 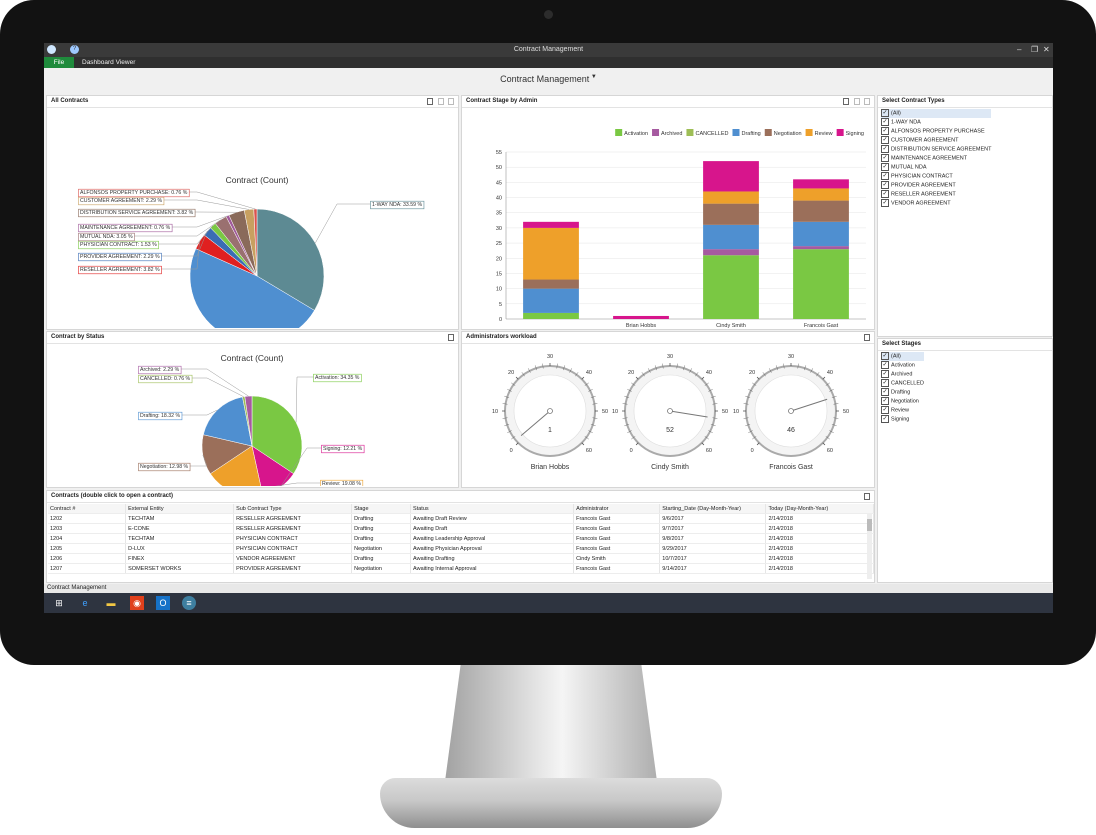 I want to click on pie-label: ALFONSOS PROPERTY PURCHASE: 0.76 %, so click(x=134, y=193).